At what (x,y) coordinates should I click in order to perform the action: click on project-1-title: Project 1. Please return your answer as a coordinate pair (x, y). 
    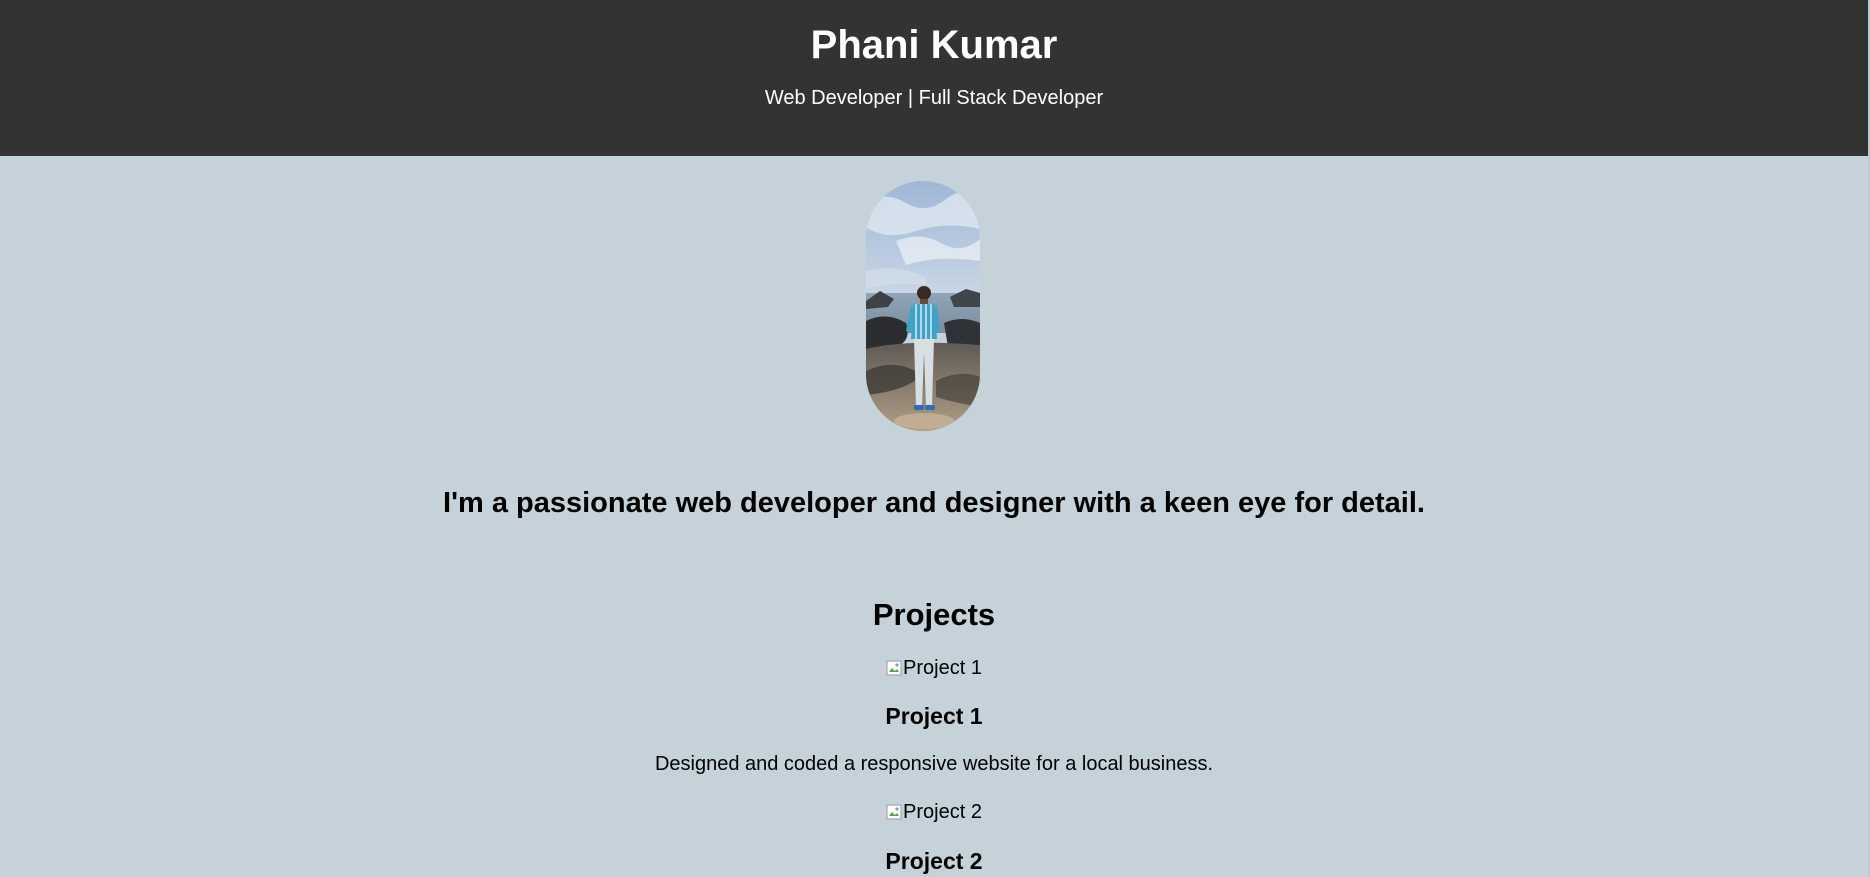
    Looking at the image, I should click on (934, 716).